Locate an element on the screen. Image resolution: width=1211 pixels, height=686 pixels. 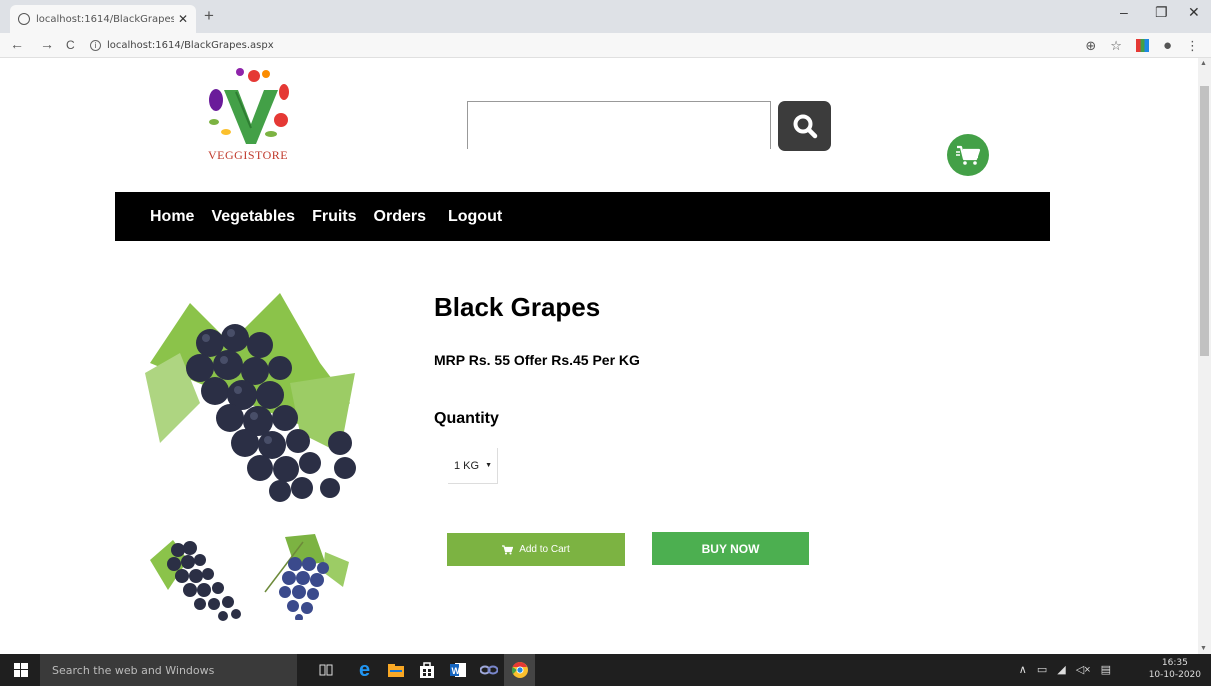
buy-now-label: BUY NOW is located at coordinates (730, 548).